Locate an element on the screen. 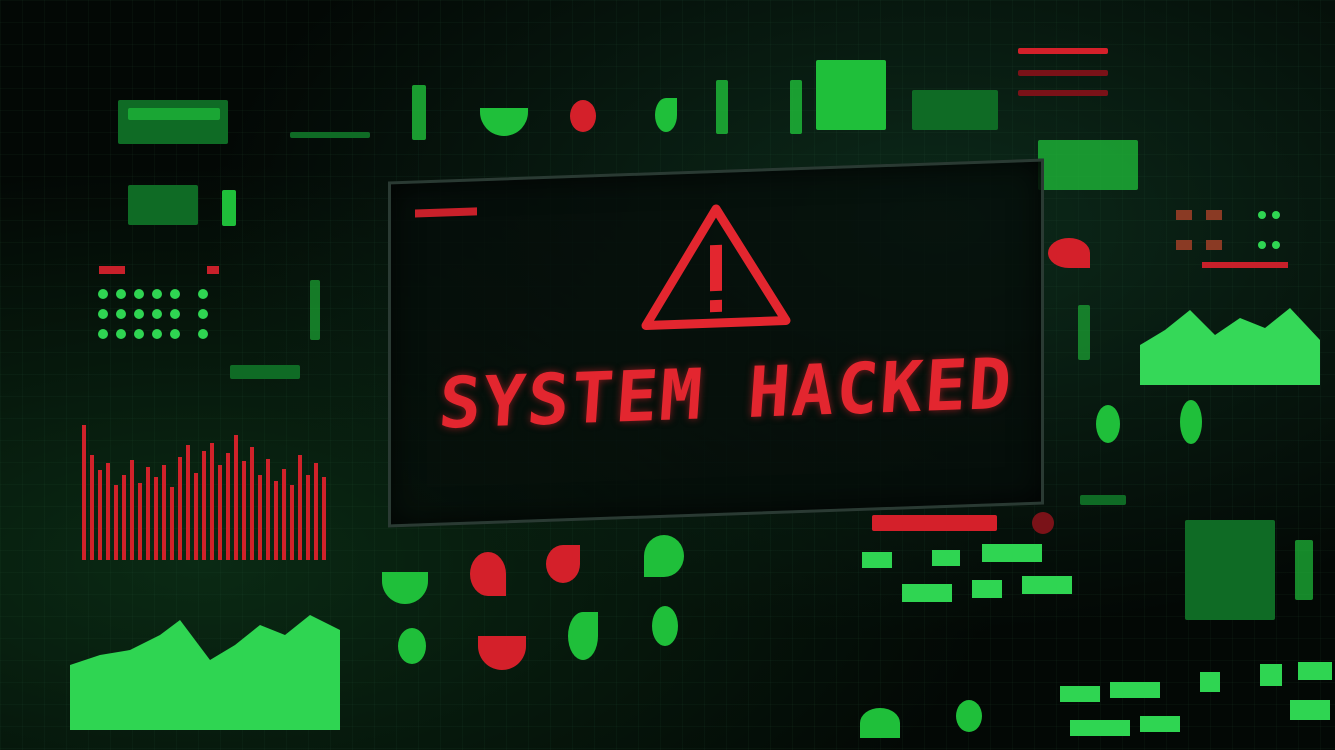 The image size is (1335, 750). panel-header-bar is located at coordinates (446, 212).